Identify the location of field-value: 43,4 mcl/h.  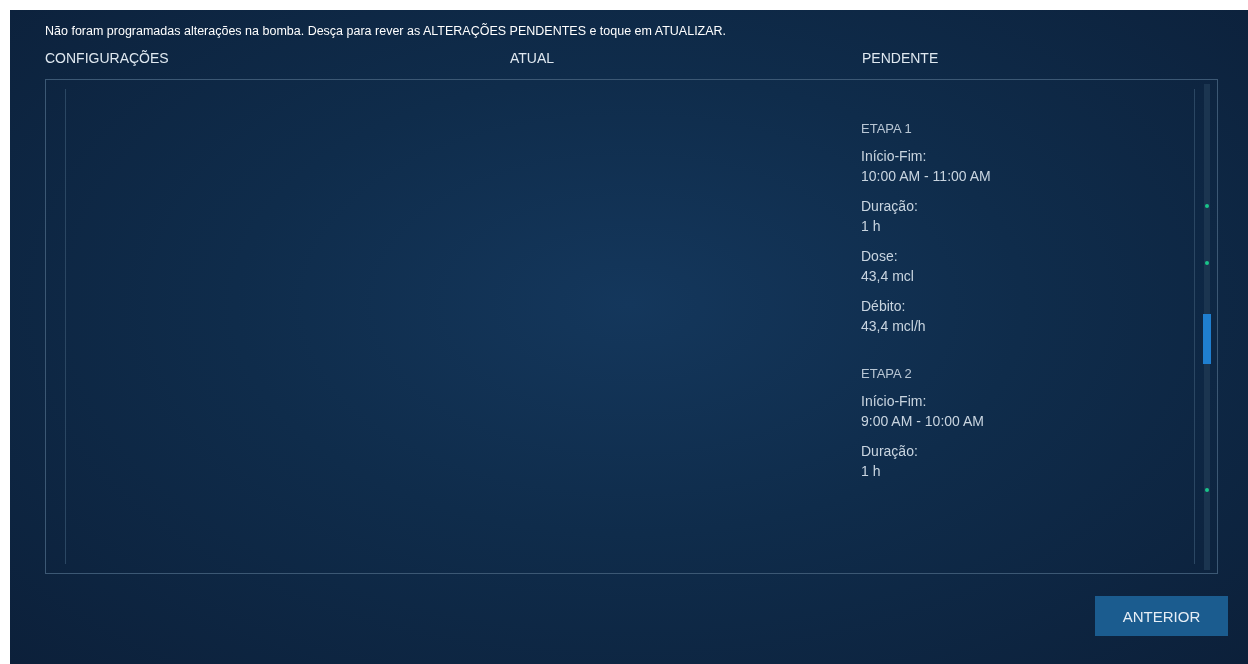
(894, 326).